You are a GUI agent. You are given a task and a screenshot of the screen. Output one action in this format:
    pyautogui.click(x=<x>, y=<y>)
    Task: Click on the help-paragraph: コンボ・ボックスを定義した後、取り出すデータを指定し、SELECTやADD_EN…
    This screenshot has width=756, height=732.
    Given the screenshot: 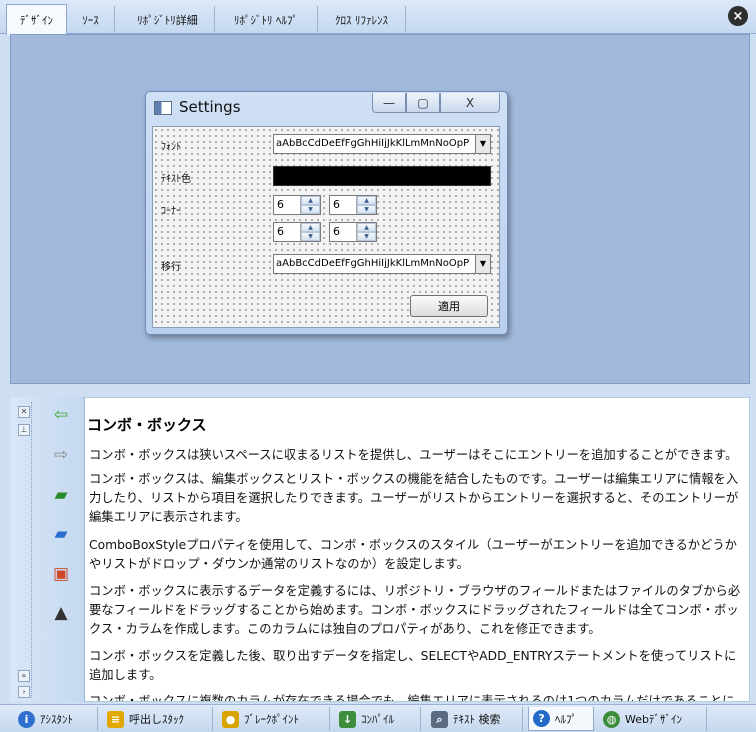 What is the action you would take?
    pyautogui.click(x=413, y=665)
    